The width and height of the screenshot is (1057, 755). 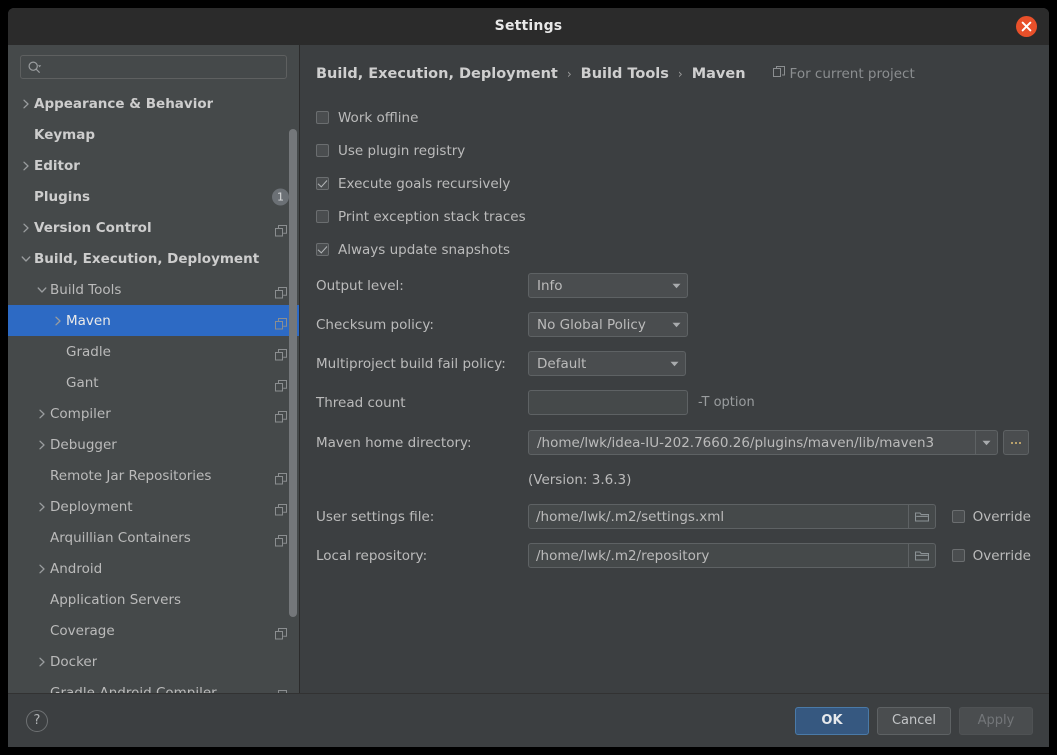 I want to click on breadcrumb-item-0: Build, Execution, Deployment, so click(x=437, y=74).